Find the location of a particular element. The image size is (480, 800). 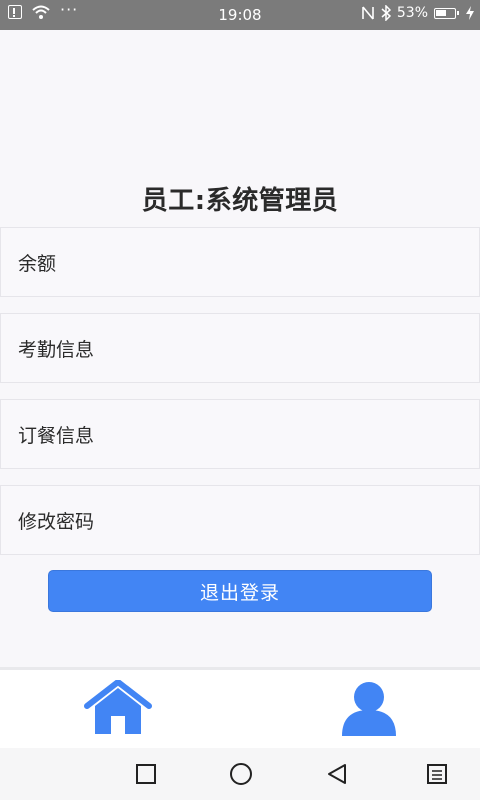

menu-item-label: 订餐信息 is located at coordinates (56, 435).